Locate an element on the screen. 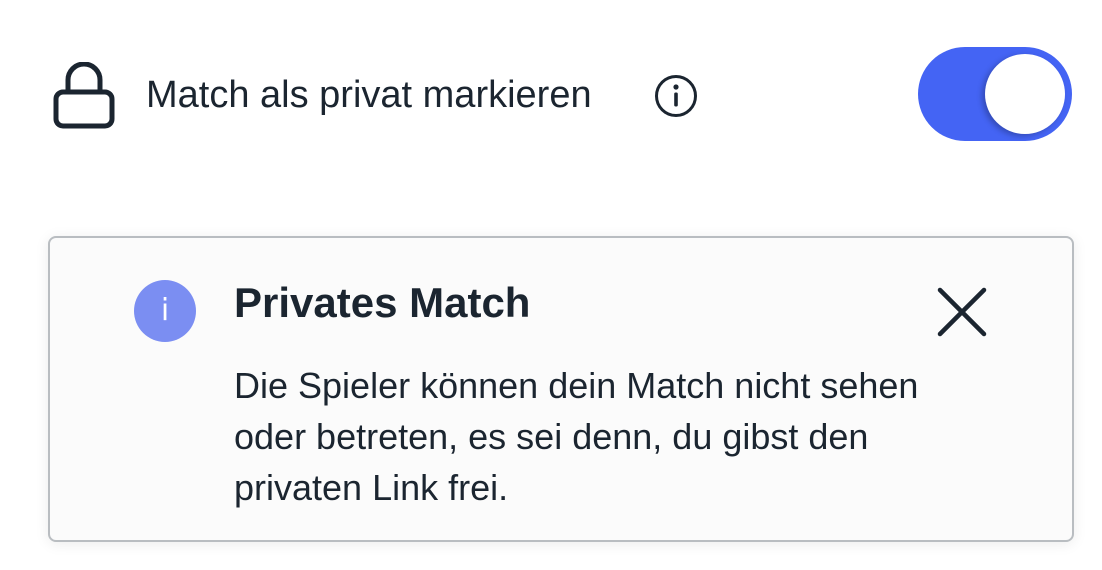  close-button is located at coordinates (962, 312).